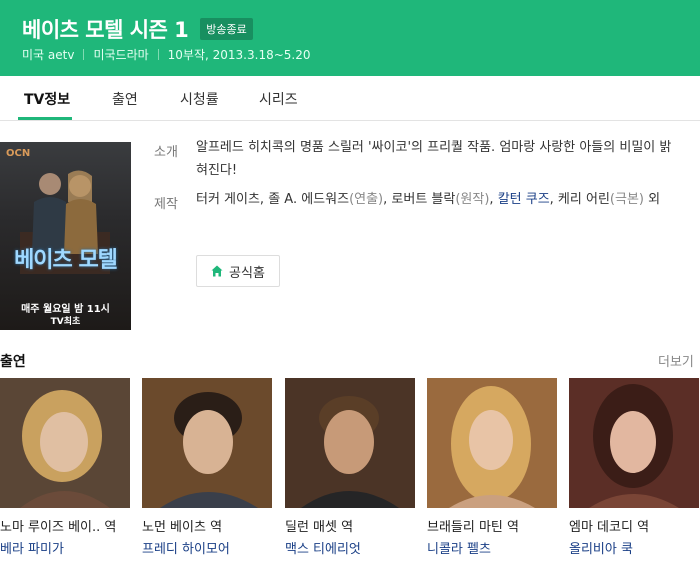 Image resolution: width=700 pixels, height=562 pixels. Describe the element at coordinates (419, 199) in the screenshot. I see `credit-author: , 로버트 블락` at that location.